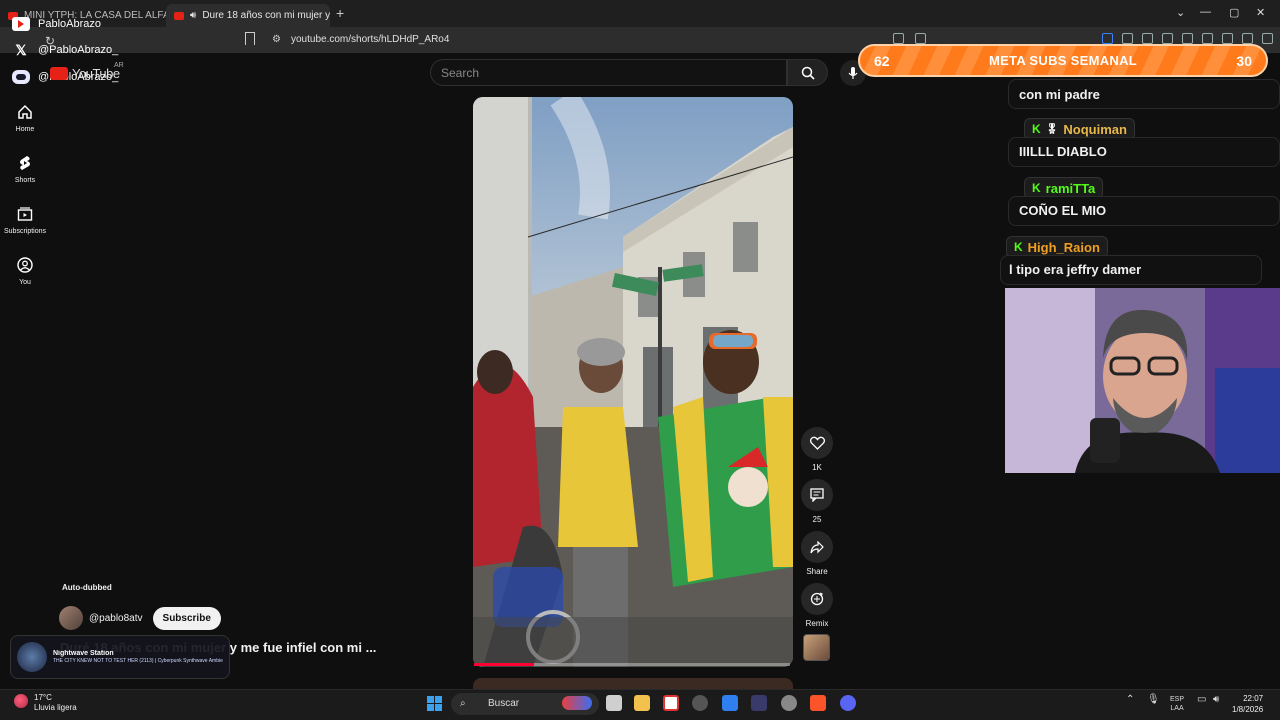  I want to click on social-x: 𝕏 @PabloAbrazo_, so click(65, 49).